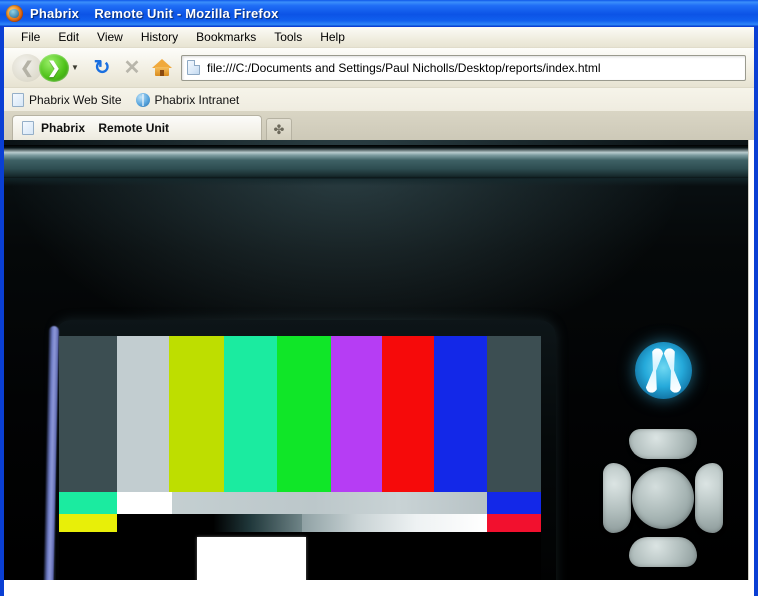  What do you see at coordinates (379, 13) in the screenshot?
I see `title-bar: Phabrix Remote Unit - Mozilla Firefox` at bounding box center [379, 13].